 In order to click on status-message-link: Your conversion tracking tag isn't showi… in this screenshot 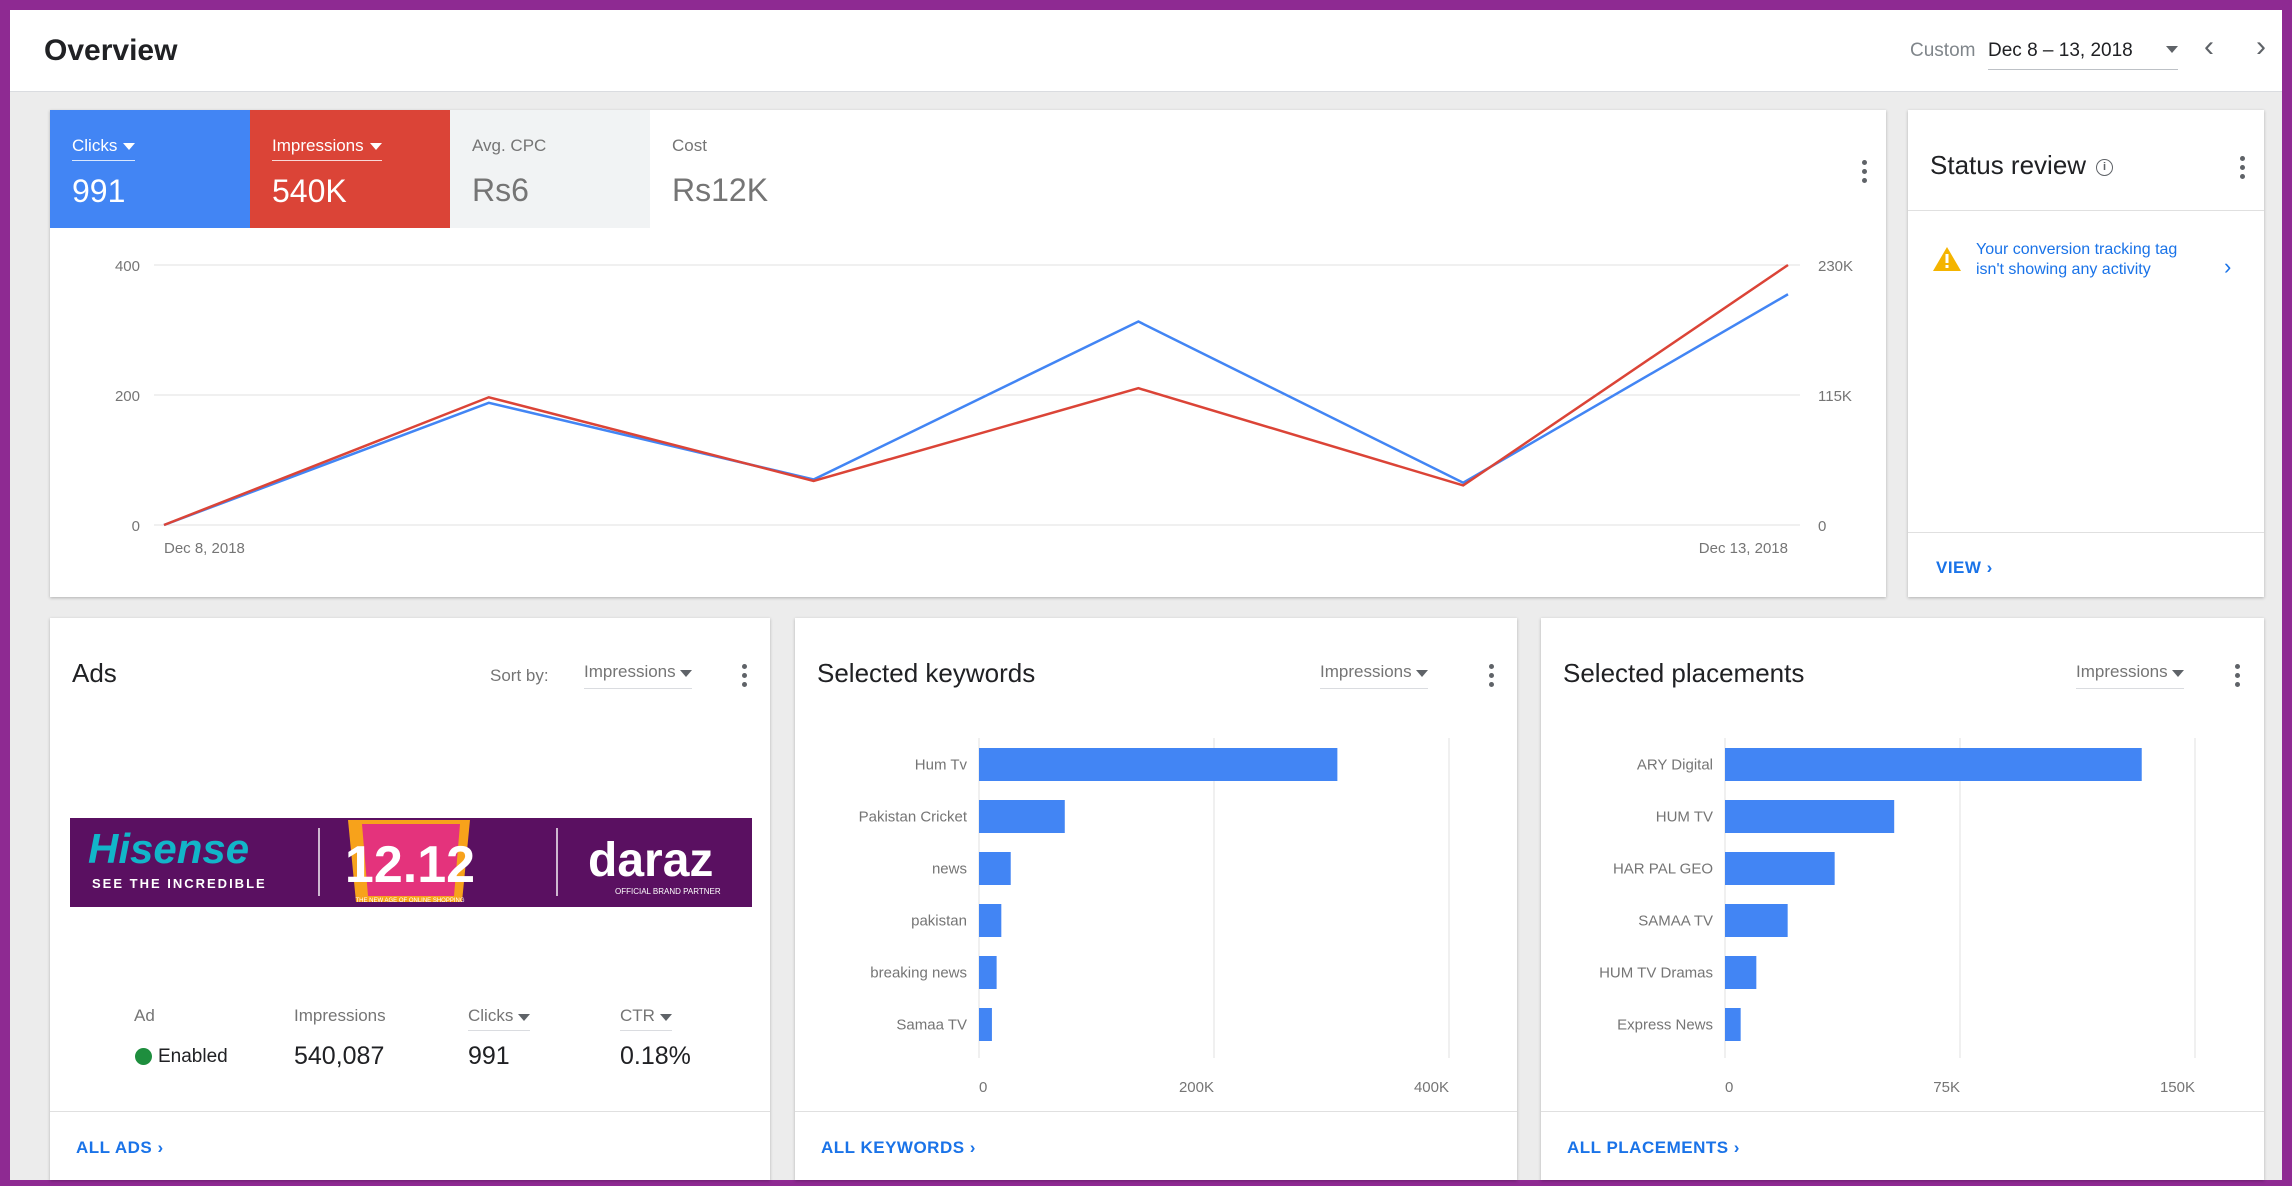, I will do `click(2091, 260)`.